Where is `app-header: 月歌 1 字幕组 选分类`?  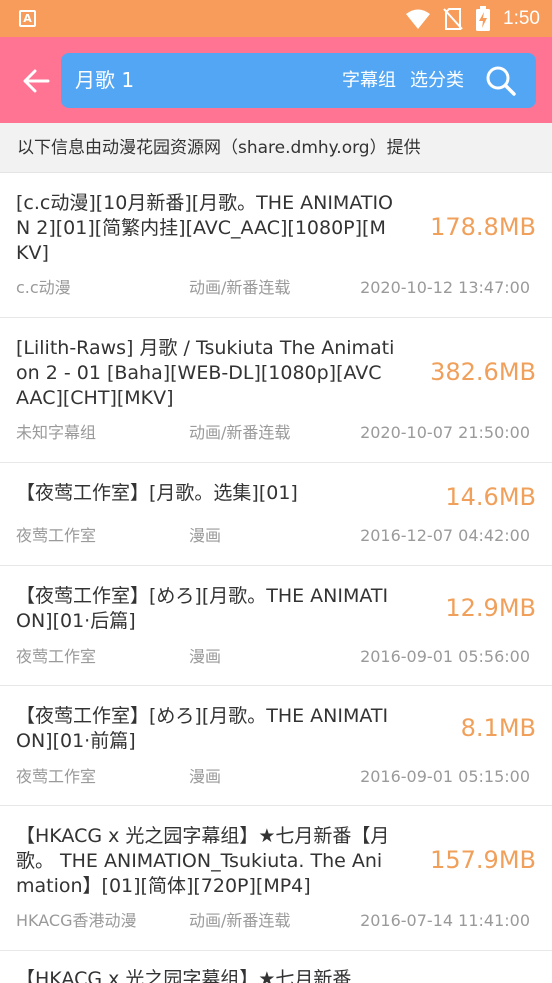 app-header: 月歌 1 字幕组 选分类 is located at coordinates (276, 80).